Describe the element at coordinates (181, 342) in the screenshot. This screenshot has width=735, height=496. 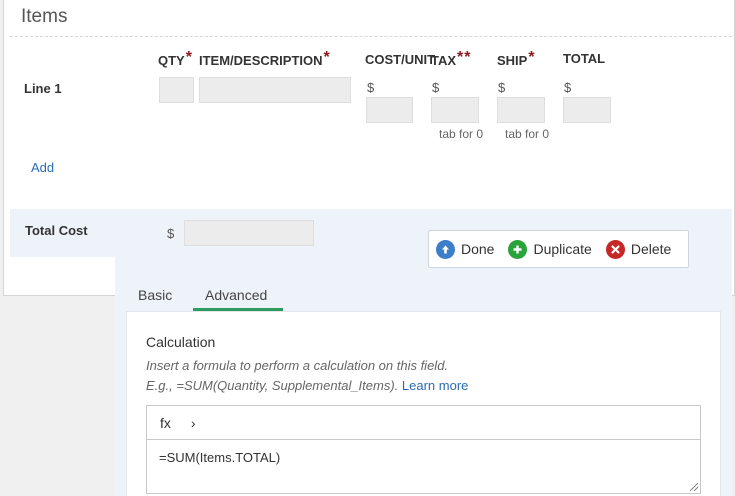
I see `calculation-title: Calculation` at that location.